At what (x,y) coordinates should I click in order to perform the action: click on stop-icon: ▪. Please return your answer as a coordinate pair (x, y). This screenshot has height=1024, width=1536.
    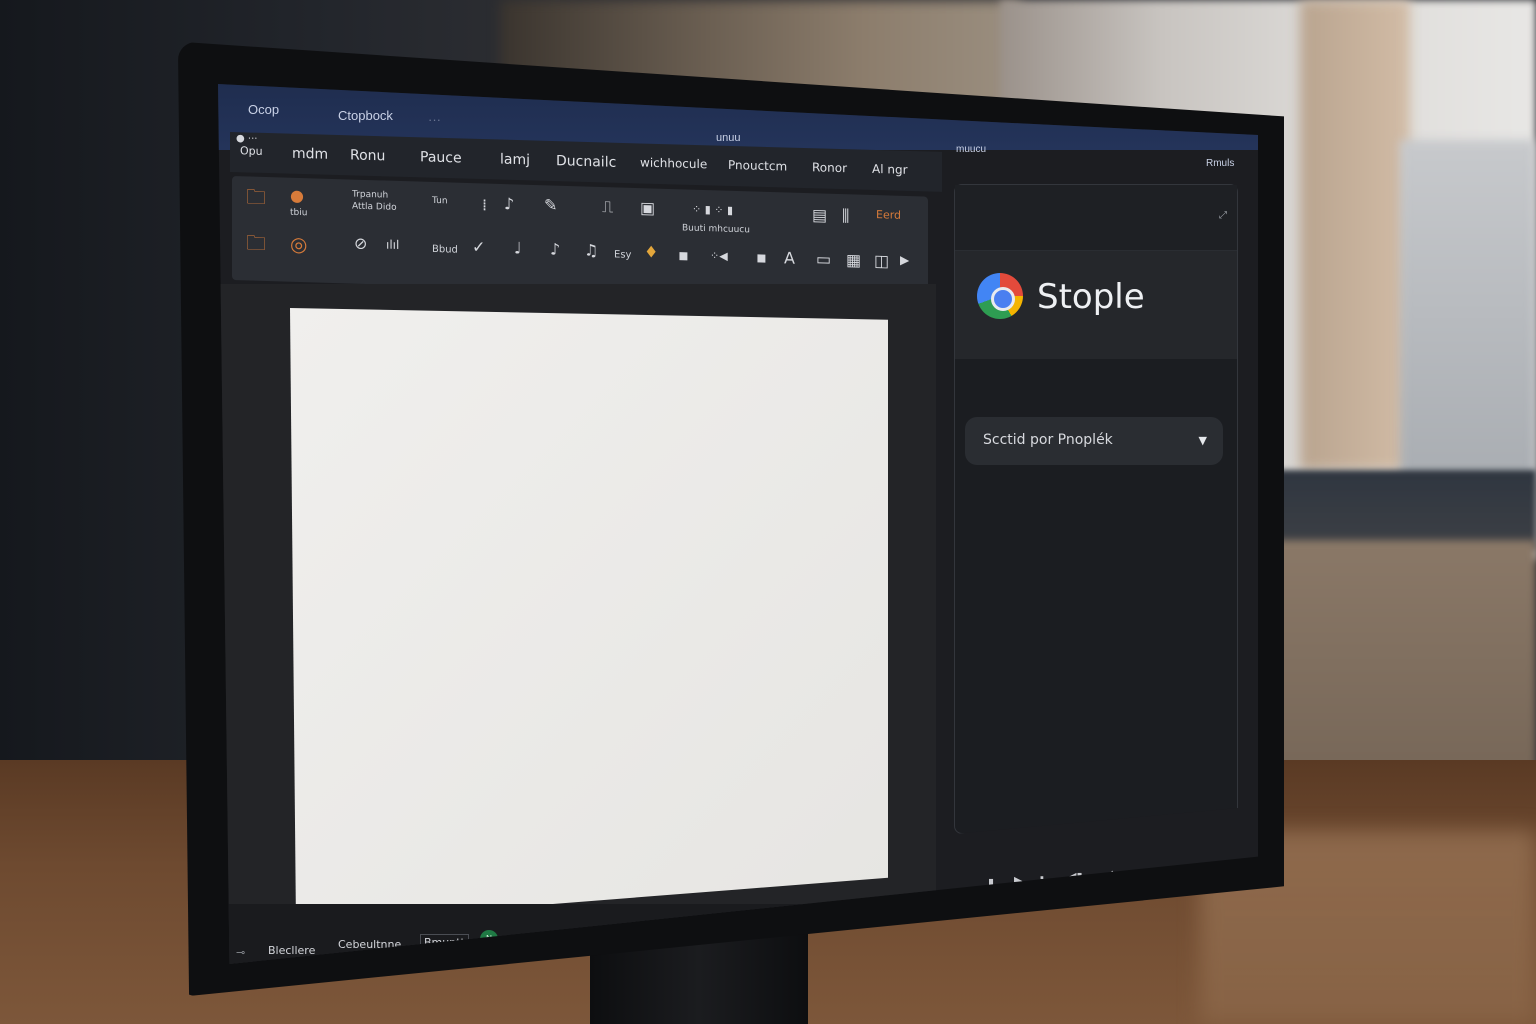
    Looking at the image, I should click on (761, 257).